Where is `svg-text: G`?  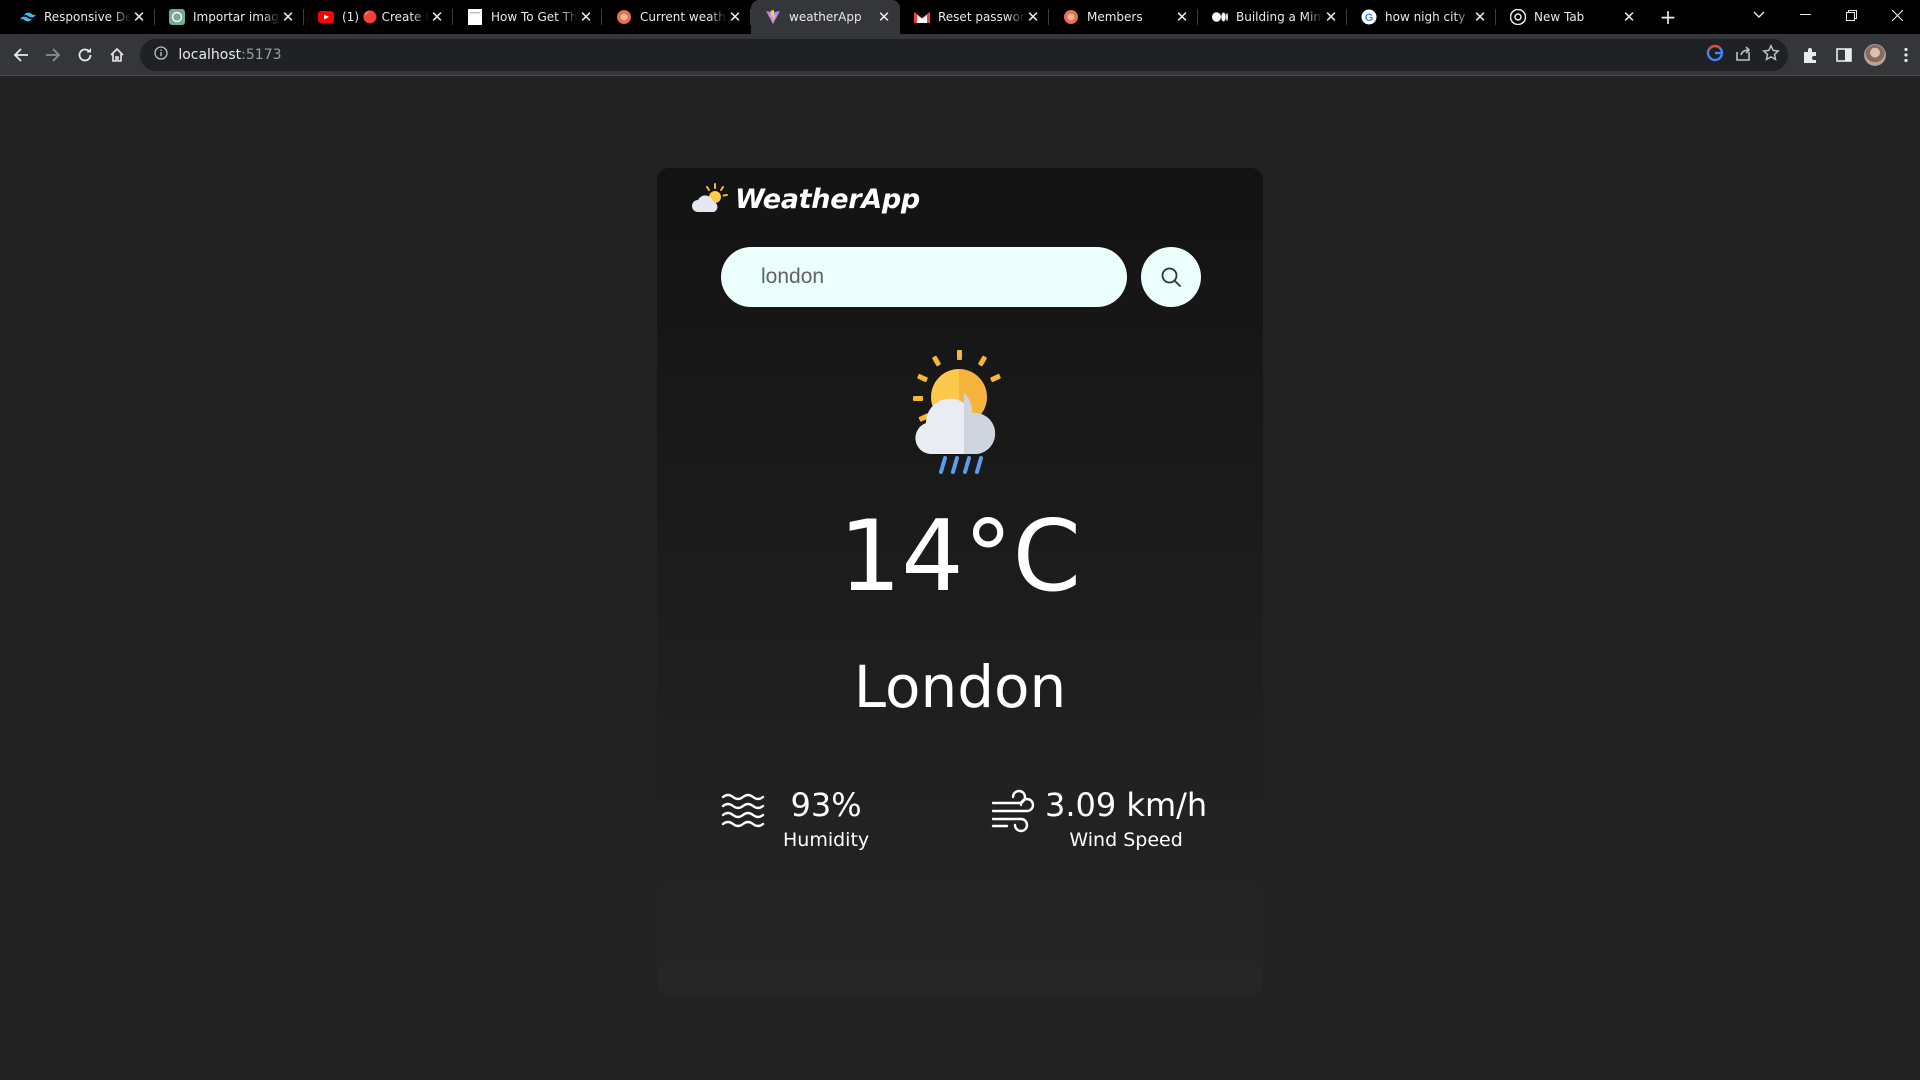
svg-text: G is located at coordinates (1369, 18).